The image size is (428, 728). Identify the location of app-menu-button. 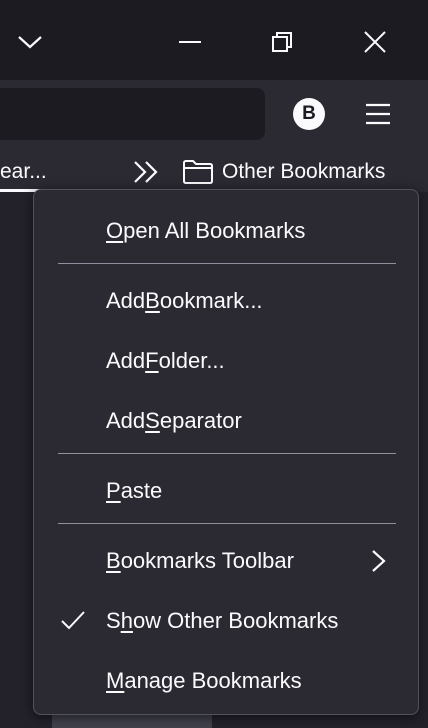
(378, 114).